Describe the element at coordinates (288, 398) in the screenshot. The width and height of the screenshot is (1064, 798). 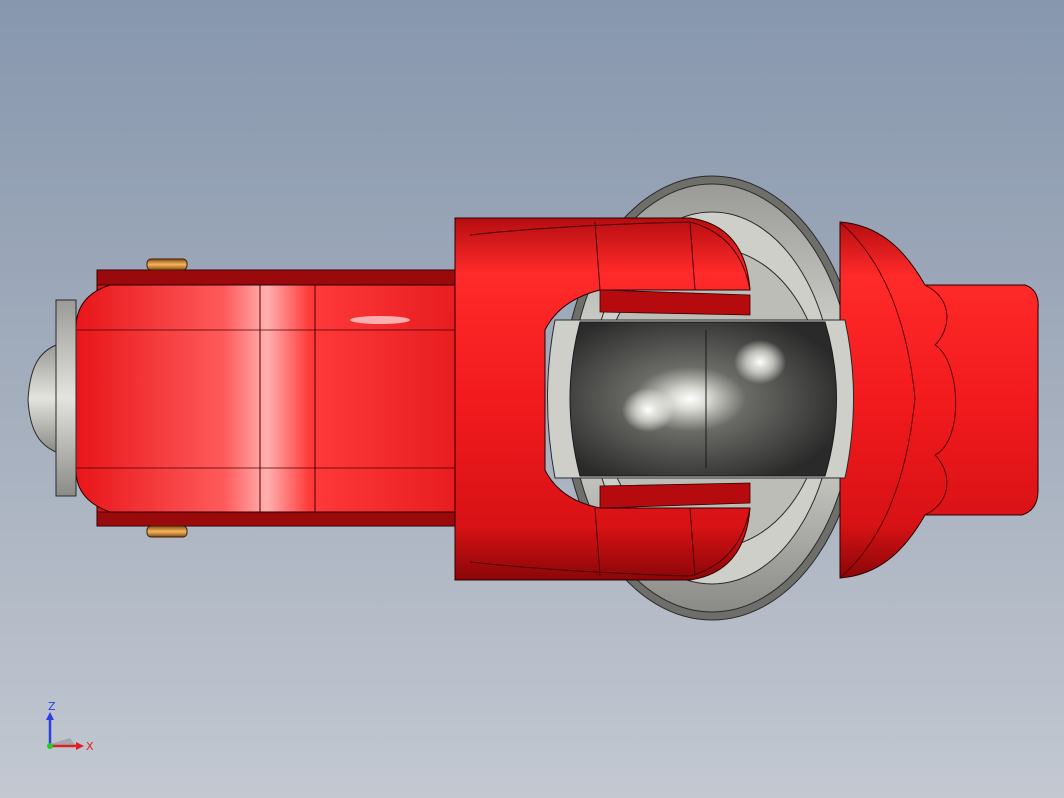
I see `upper-arm-link` at that location.